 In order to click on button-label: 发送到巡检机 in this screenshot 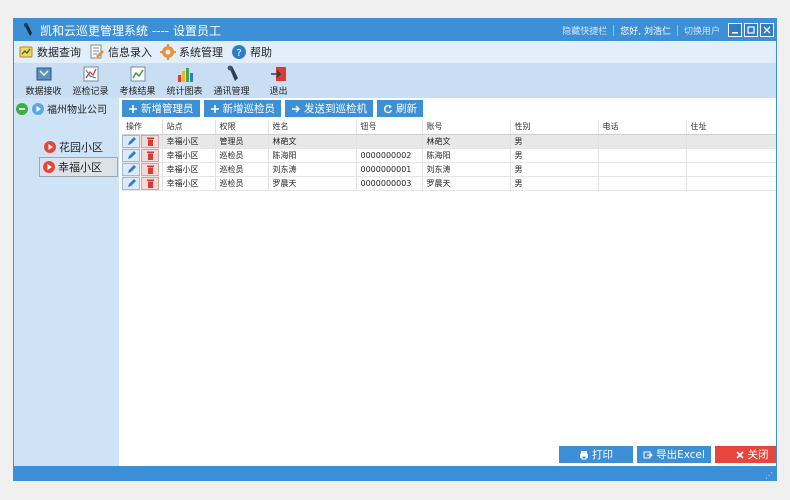, I will do `click(335, 109)`.